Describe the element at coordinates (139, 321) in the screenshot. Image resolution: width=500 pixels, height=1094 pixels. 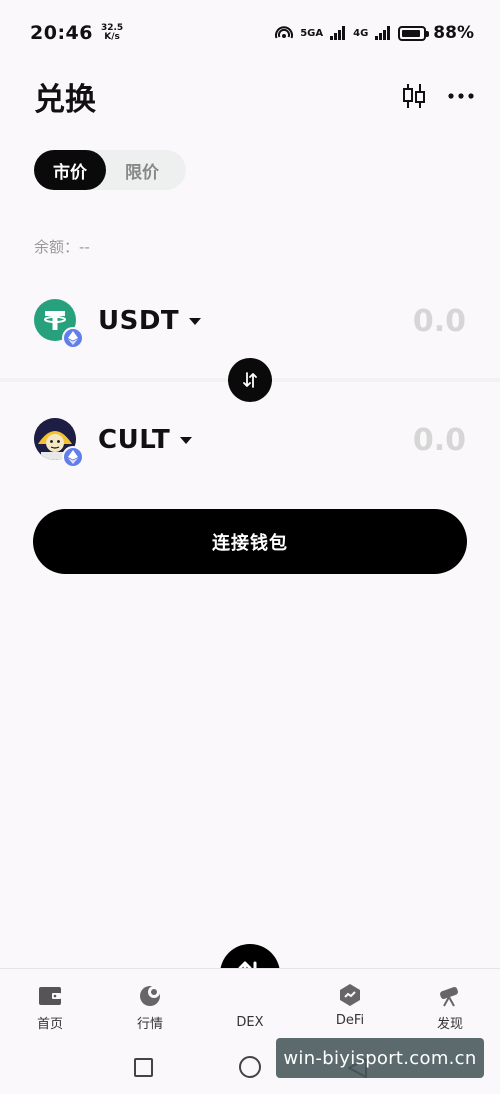
I see `from-token-symbol: USDT` at that location.